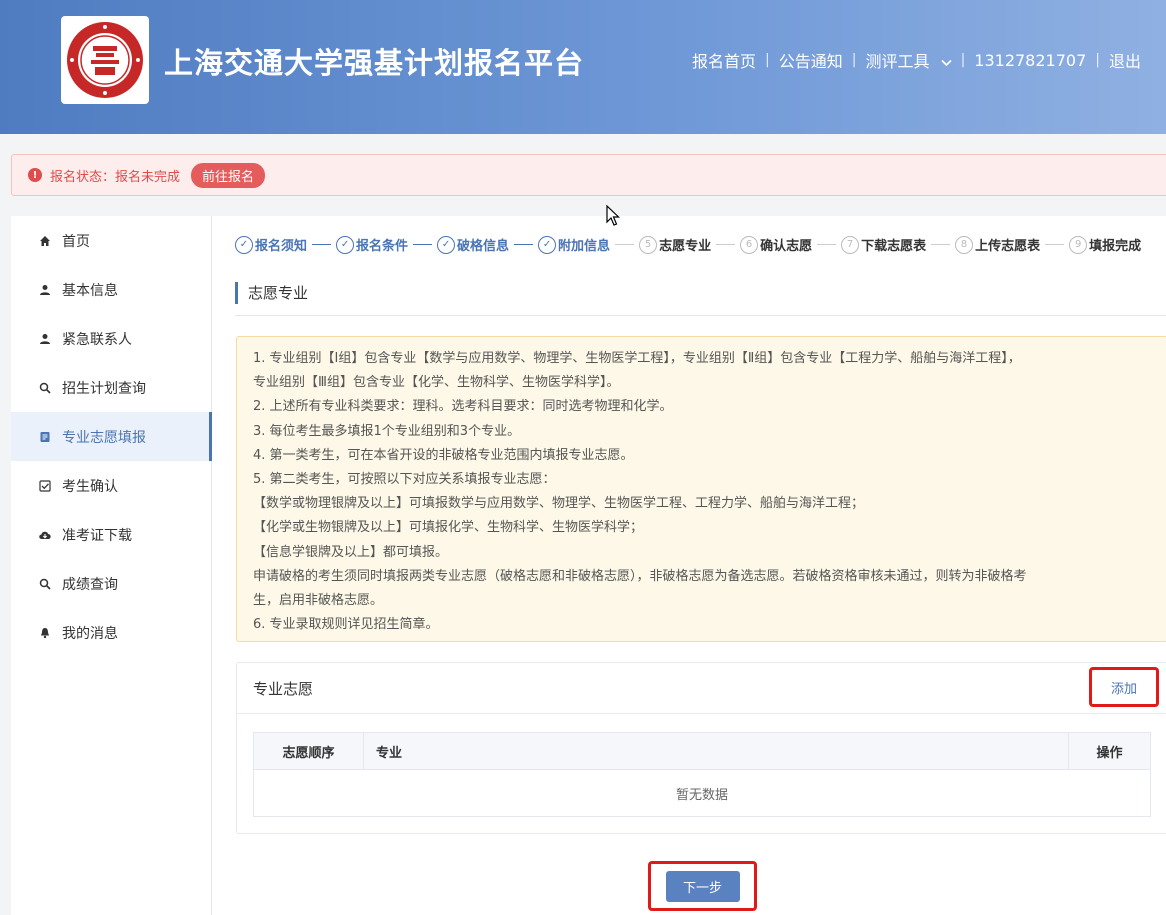 The width and height of the screenshot is (1166, 915). I want to click on step-download-form: 7 下载志愿表, so click(883, 244).